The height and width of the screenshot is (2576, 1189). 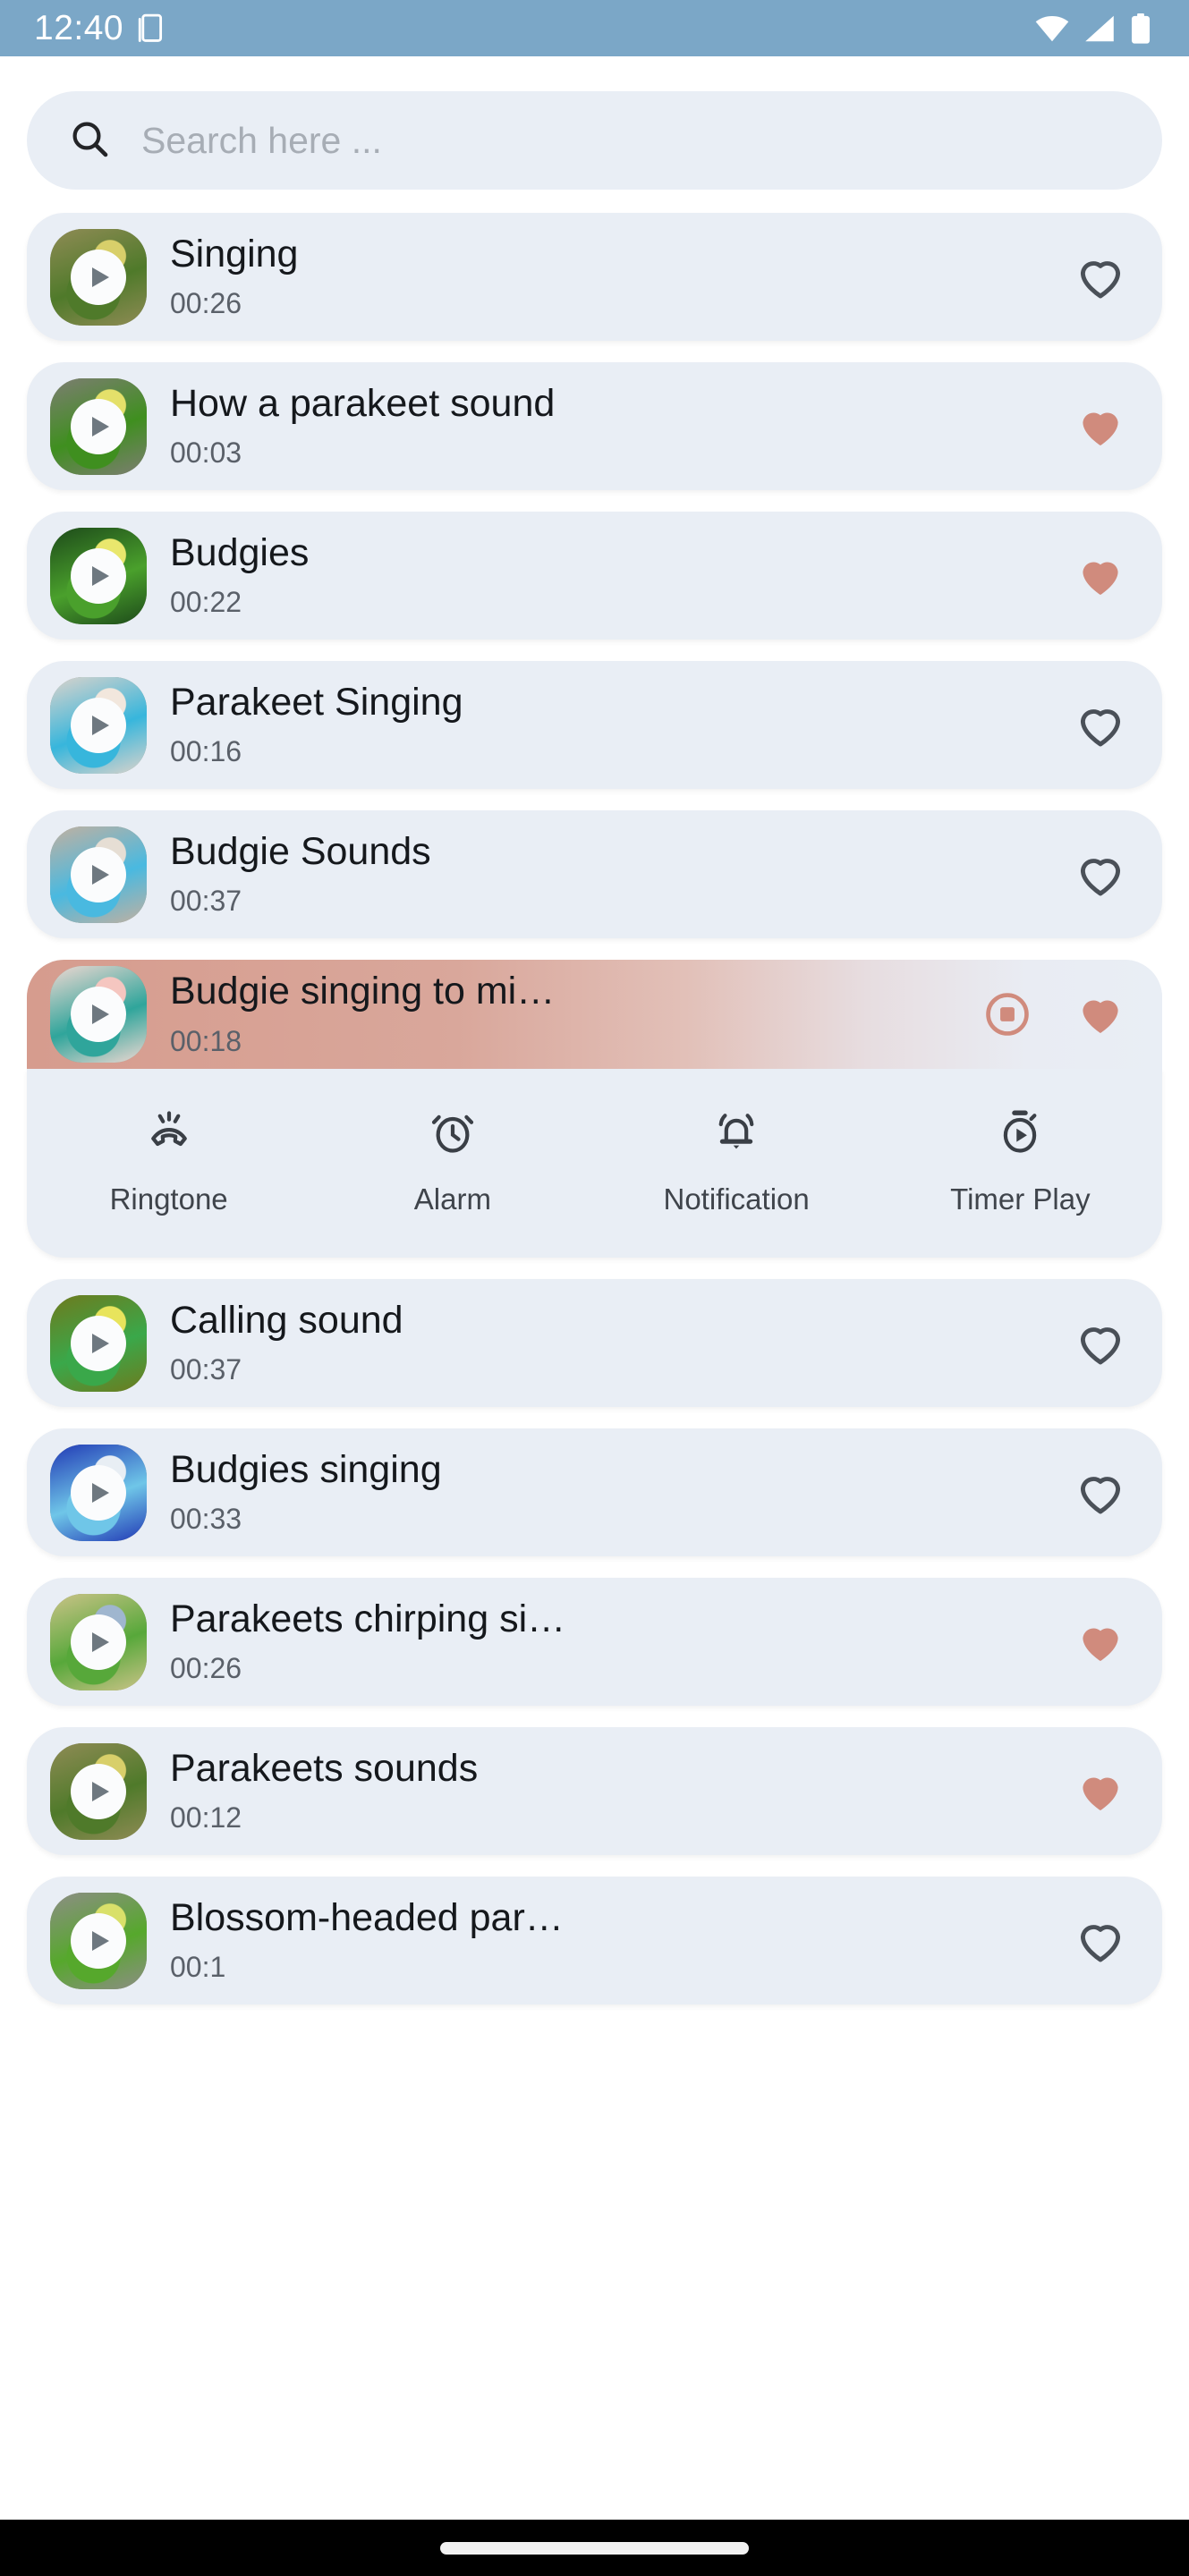 What do you see at coordinates (1020, 1133) in the screenshot?
I see `stopwatch-play-icon` at bounding box center [1020, 1133].